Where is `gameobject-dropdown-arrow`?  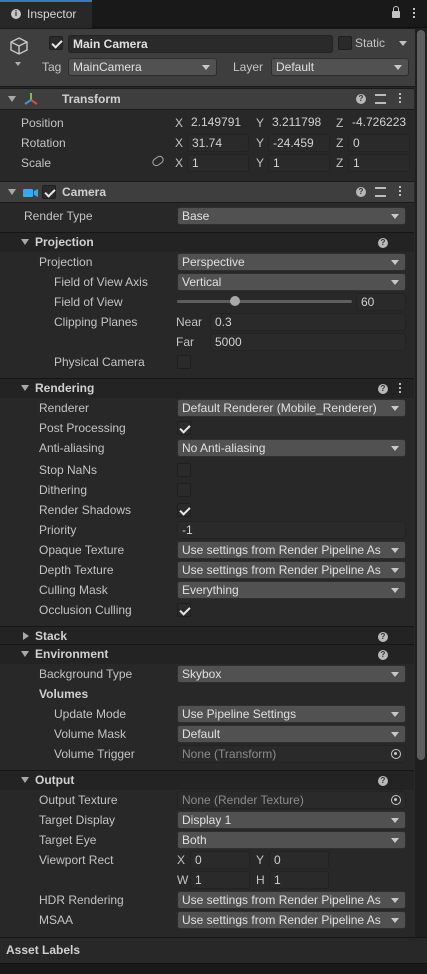
gameobject-dropdown-arrow is located at coordinates (18, 64).